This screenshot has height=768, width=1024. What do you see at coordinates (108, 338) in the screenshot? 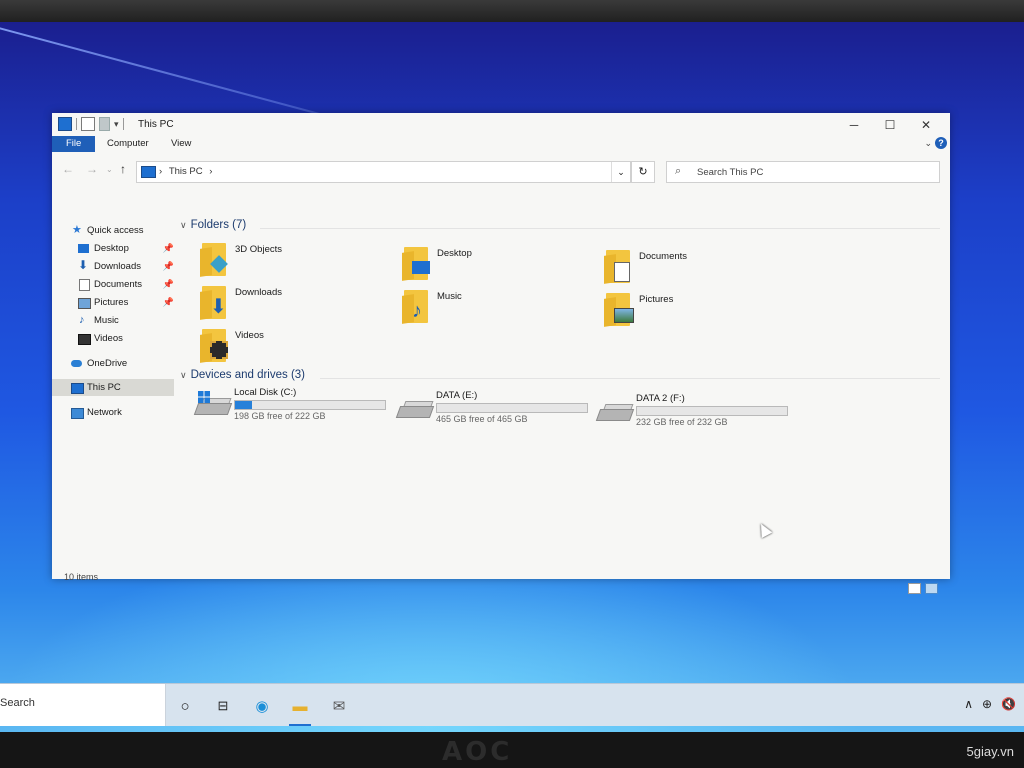
I see `sidebar-item-label: Videos` at bounding box center [108, 338].